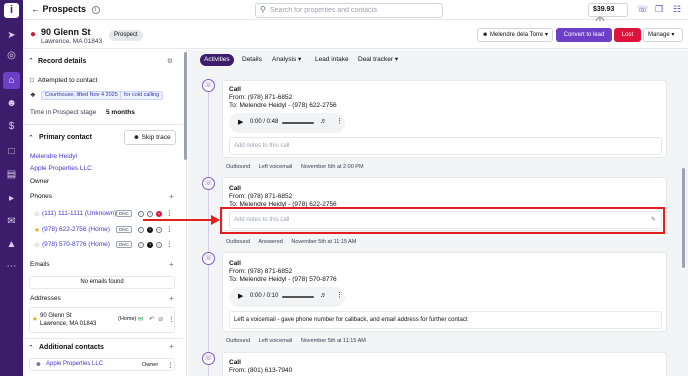 This screenshot has height=376, width=688. What do you see at coordinates (11, 266) in the screenshot?
I see `more-icon: ⋯` at bounding box center [11, 266].